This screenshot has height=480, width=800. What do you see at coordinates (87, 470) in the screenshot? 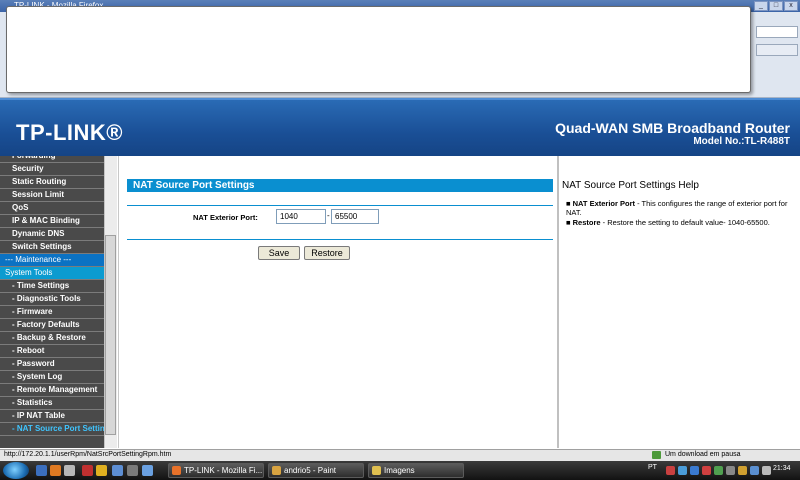
I see `app-icon` at bounding box center [87, 470].